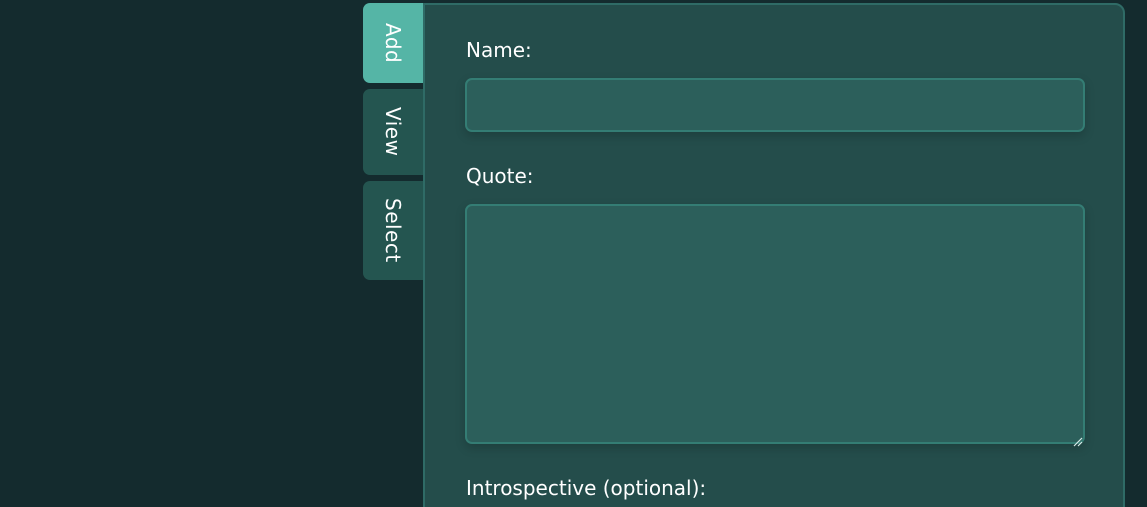 This screenshot has width=1147, height=507. I want to click on tab-add: Add, so click(393, 43).